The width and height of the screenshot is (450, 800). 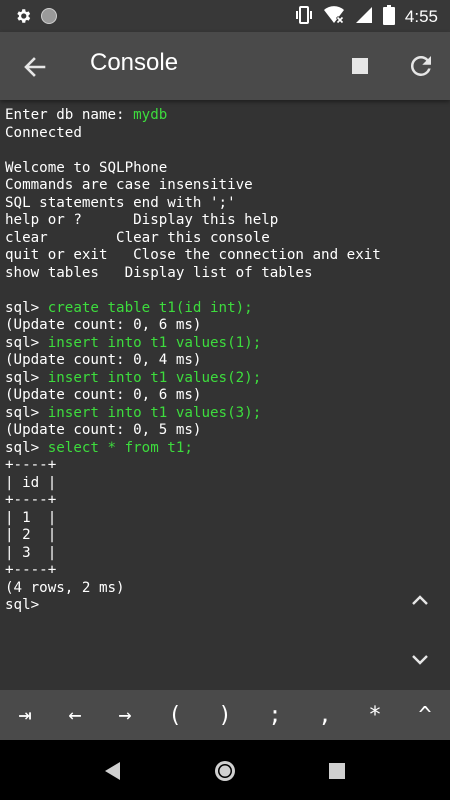 I want to click on console-text: (Update count: 0, 4 ms), so click(x=103, y=360).